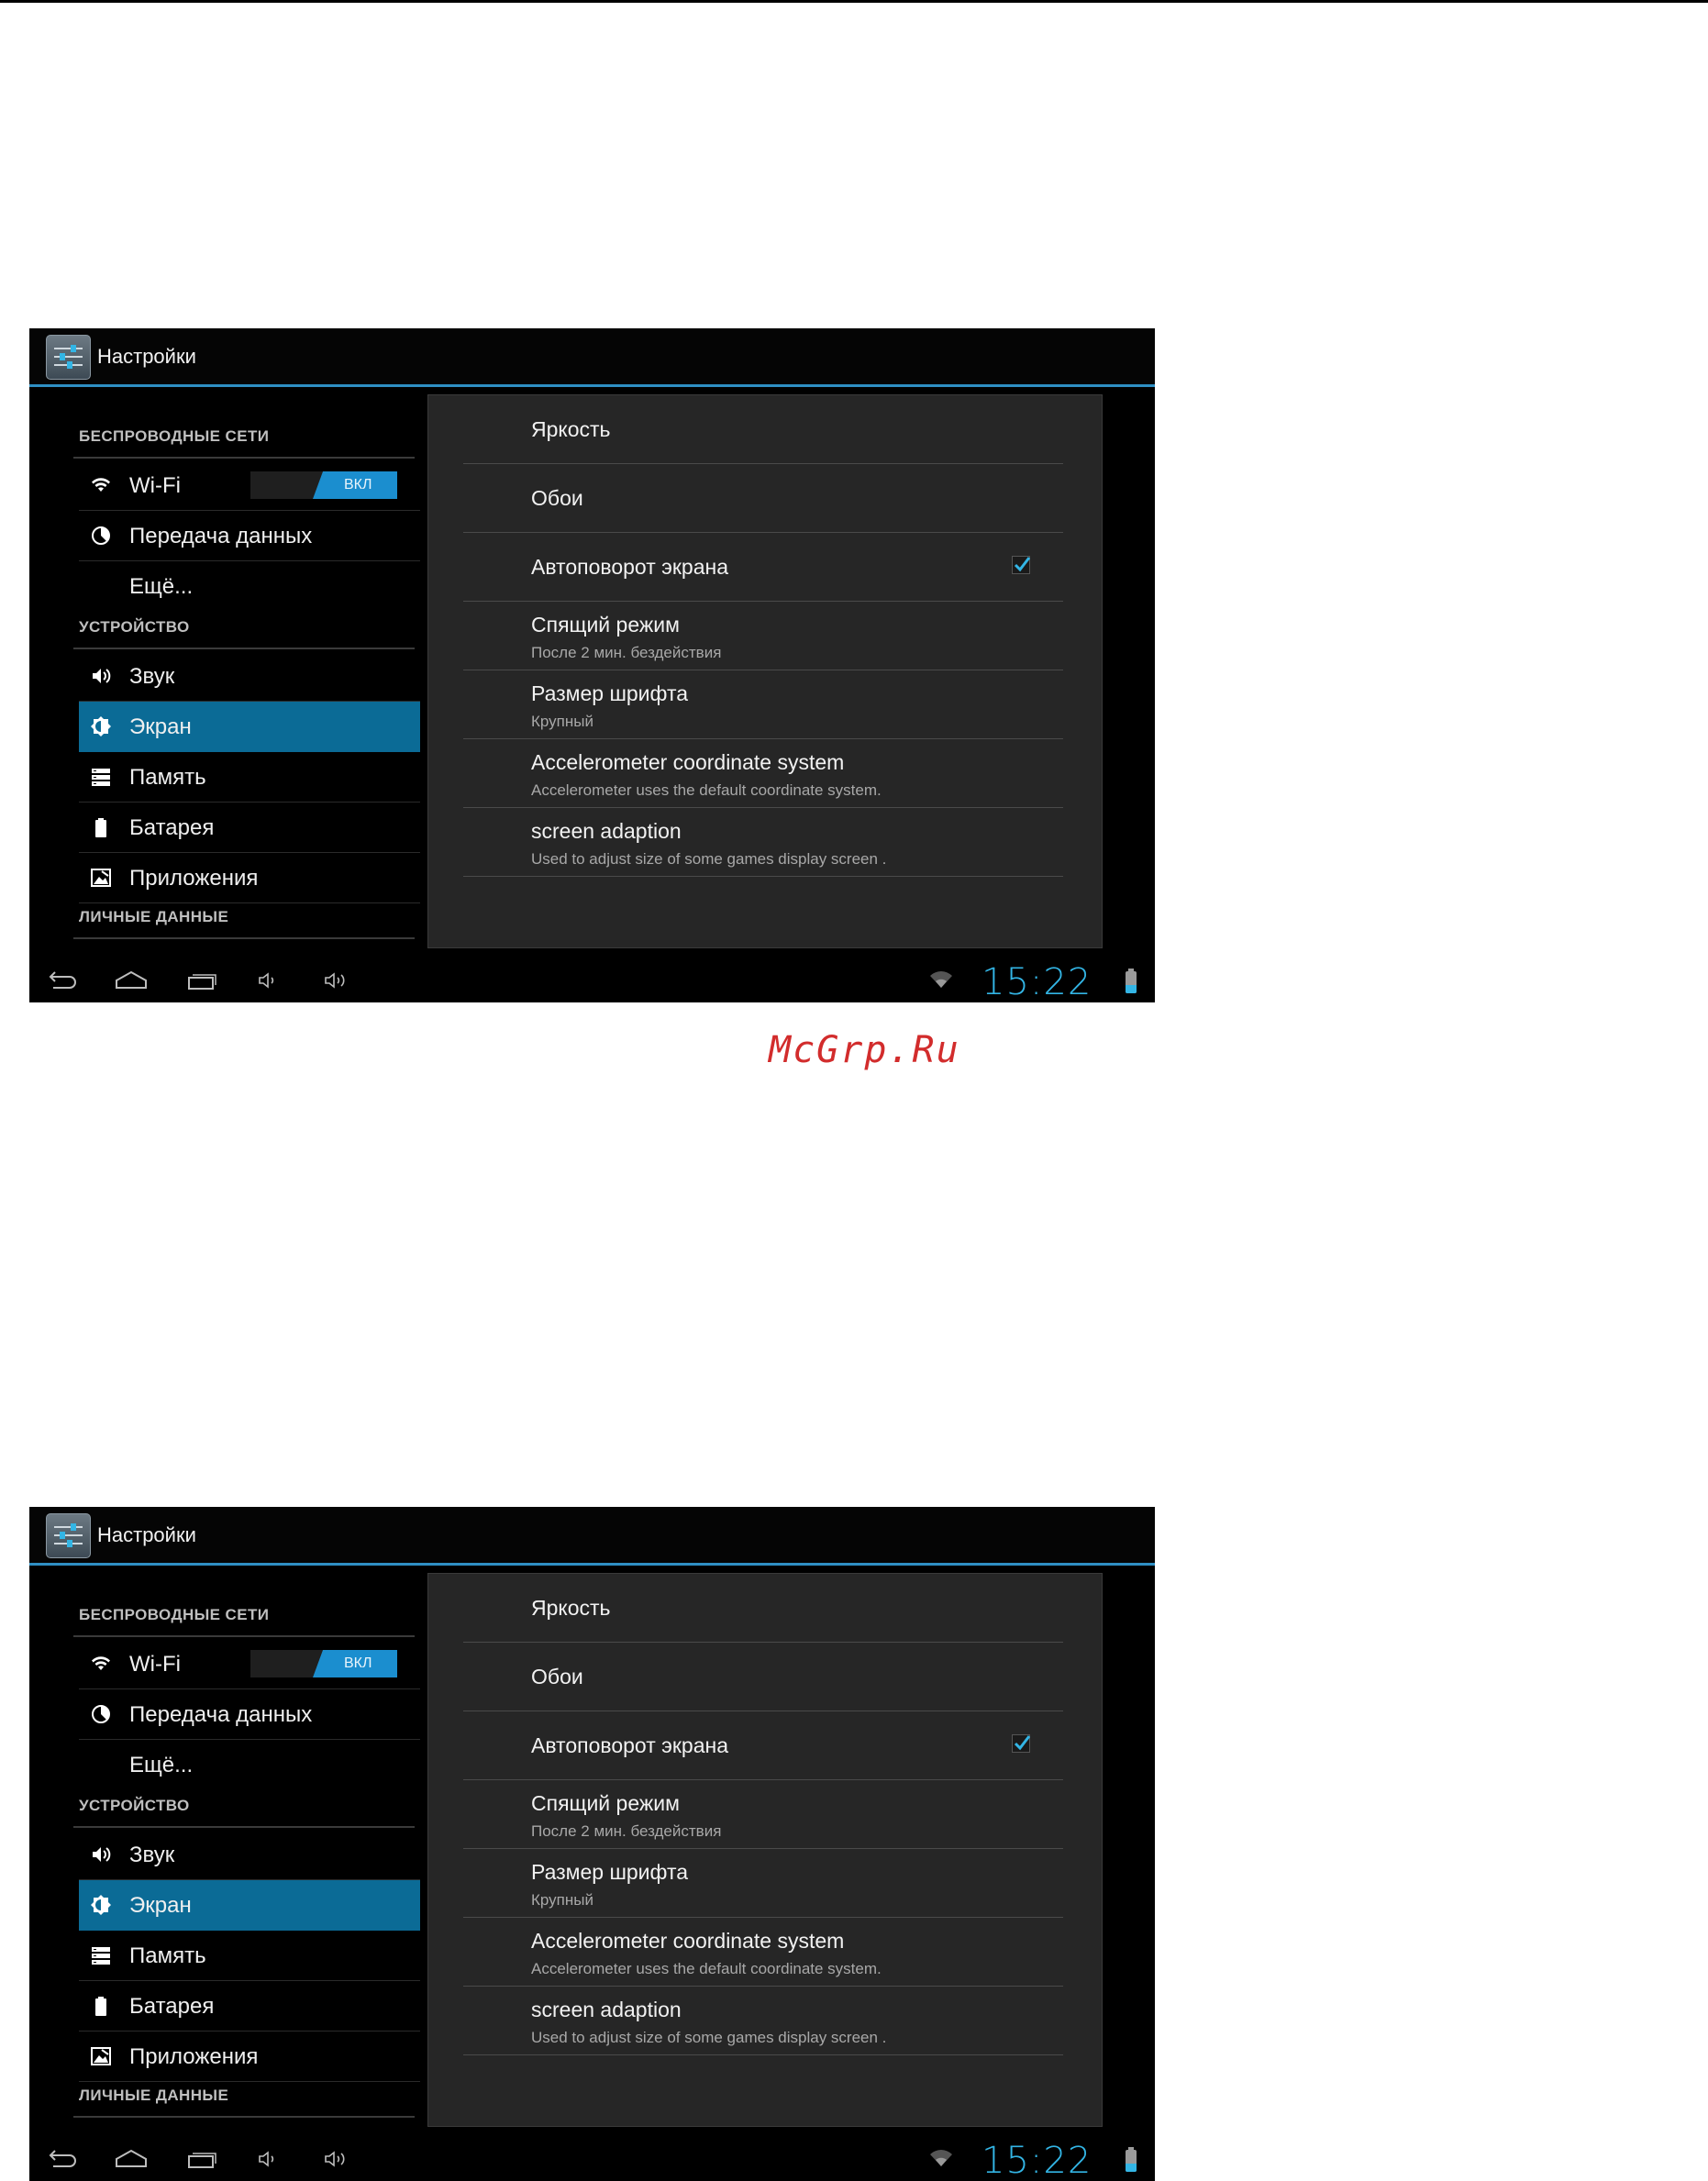  I want to click on nav-item-label: Экран, so click(160, 1906).